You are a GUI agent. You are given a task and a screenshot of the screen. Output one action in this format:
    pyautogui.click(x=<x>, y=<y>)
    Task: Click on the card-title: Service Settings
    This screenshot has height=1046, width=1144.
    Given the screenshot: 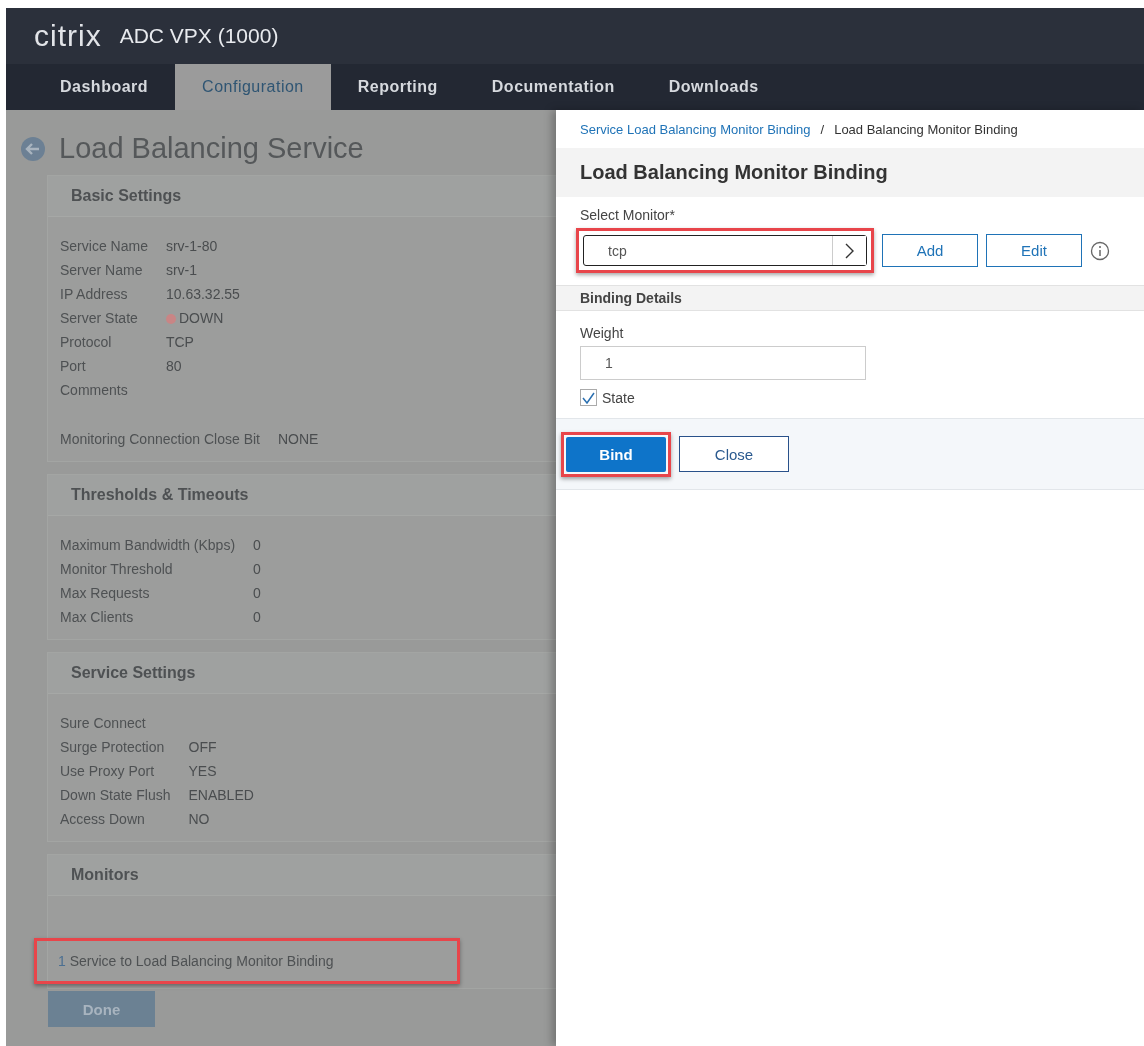 What is the action you would take?
    pyautogui.click(x=133, y=673)
    